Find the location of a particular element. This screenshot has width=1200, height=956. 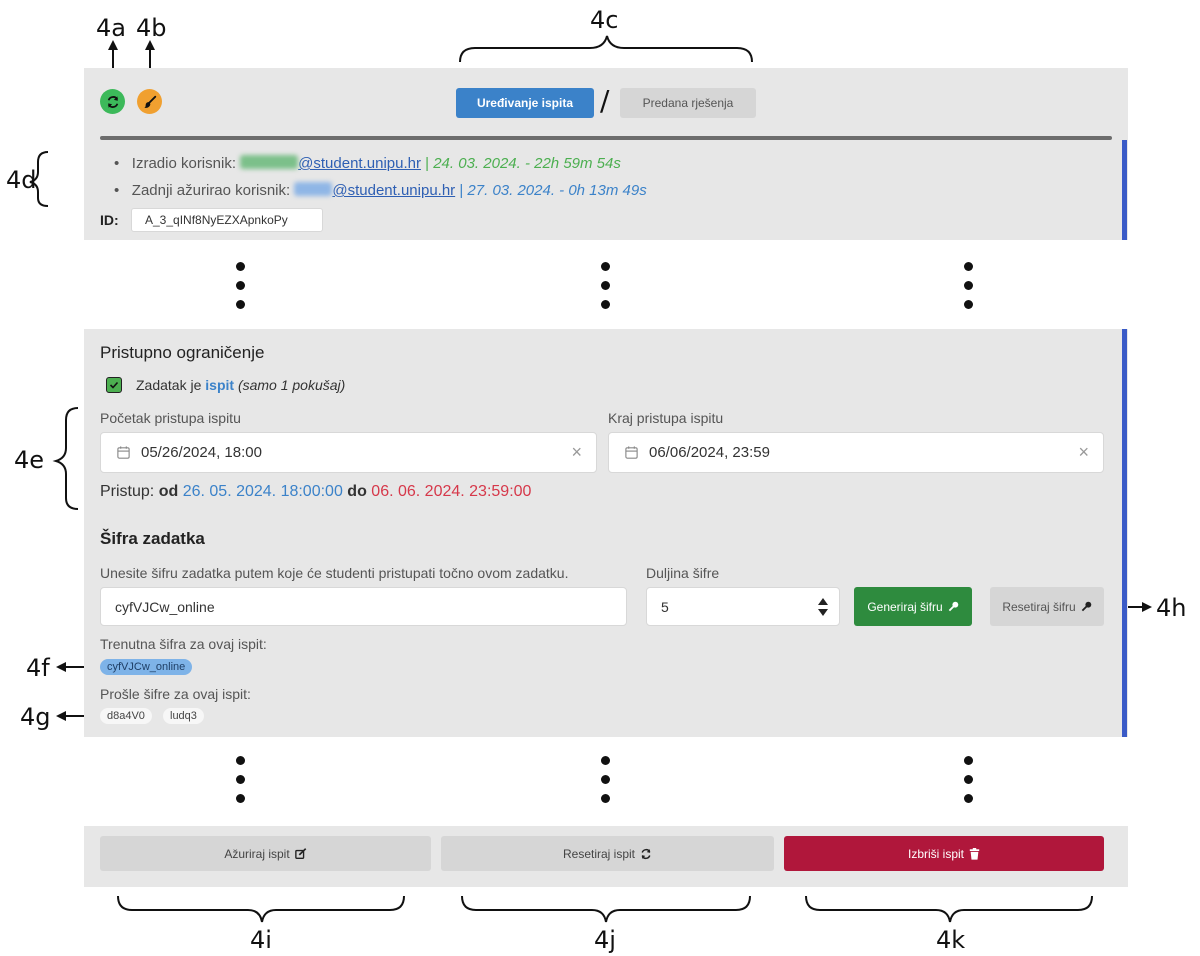

summary-end: 06. 06. 2024. 23:59:00 is located at coordinates (451, 491).